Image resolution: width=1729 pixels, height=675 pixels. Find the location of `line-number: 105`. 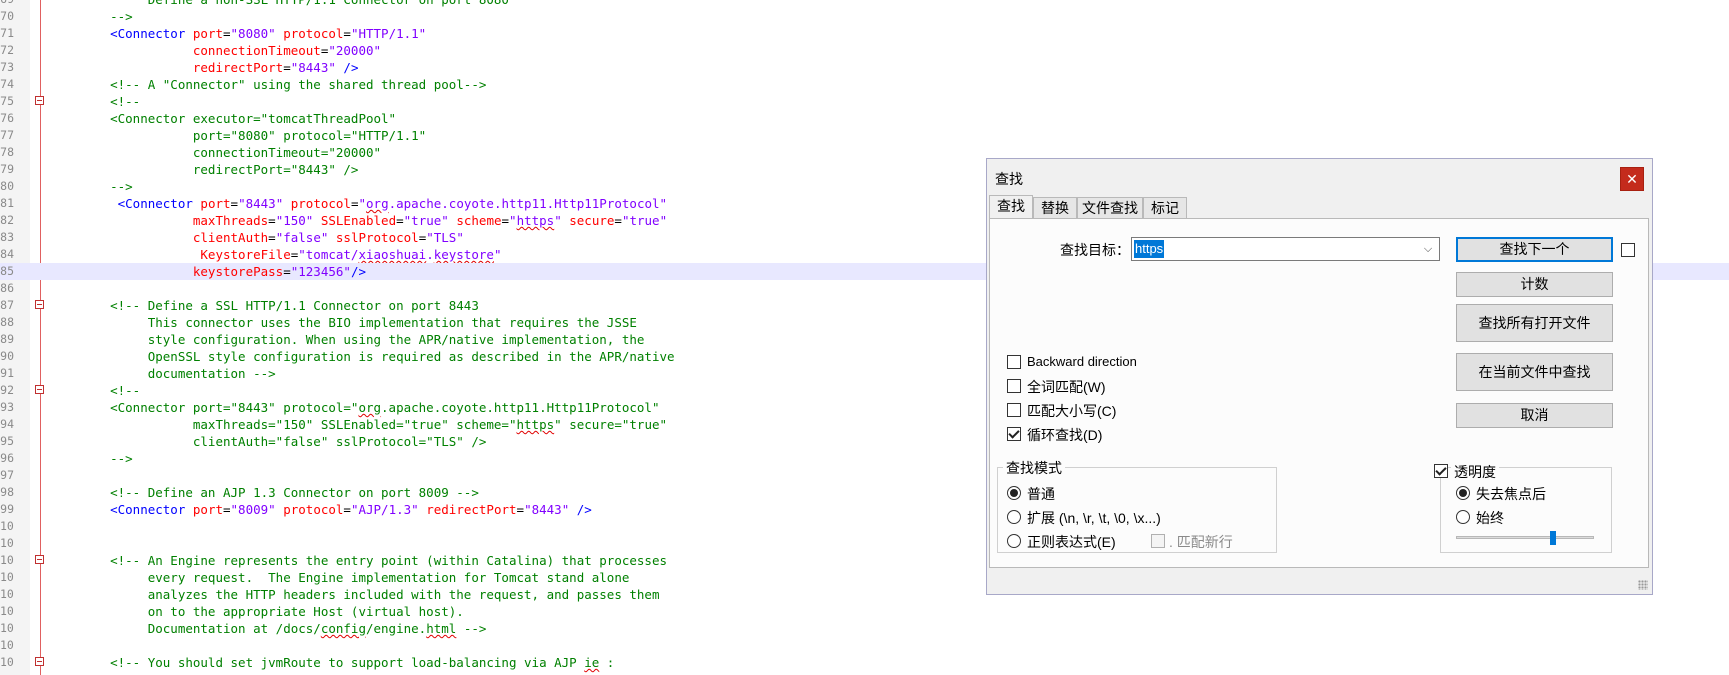

line-number: 105 is located at coordinates (7, 611).